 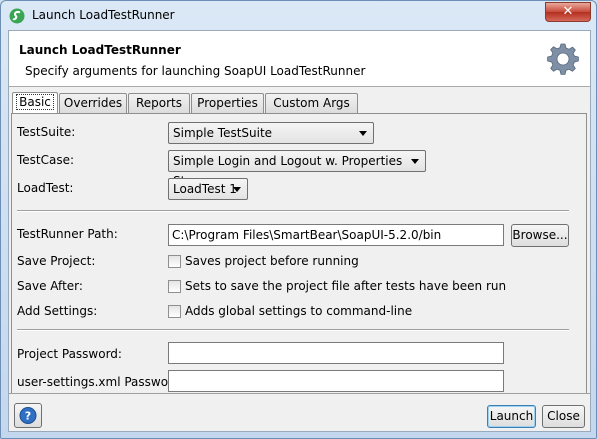 I want to click on testcase-label: TestCase:, so click(x=46, y=160).